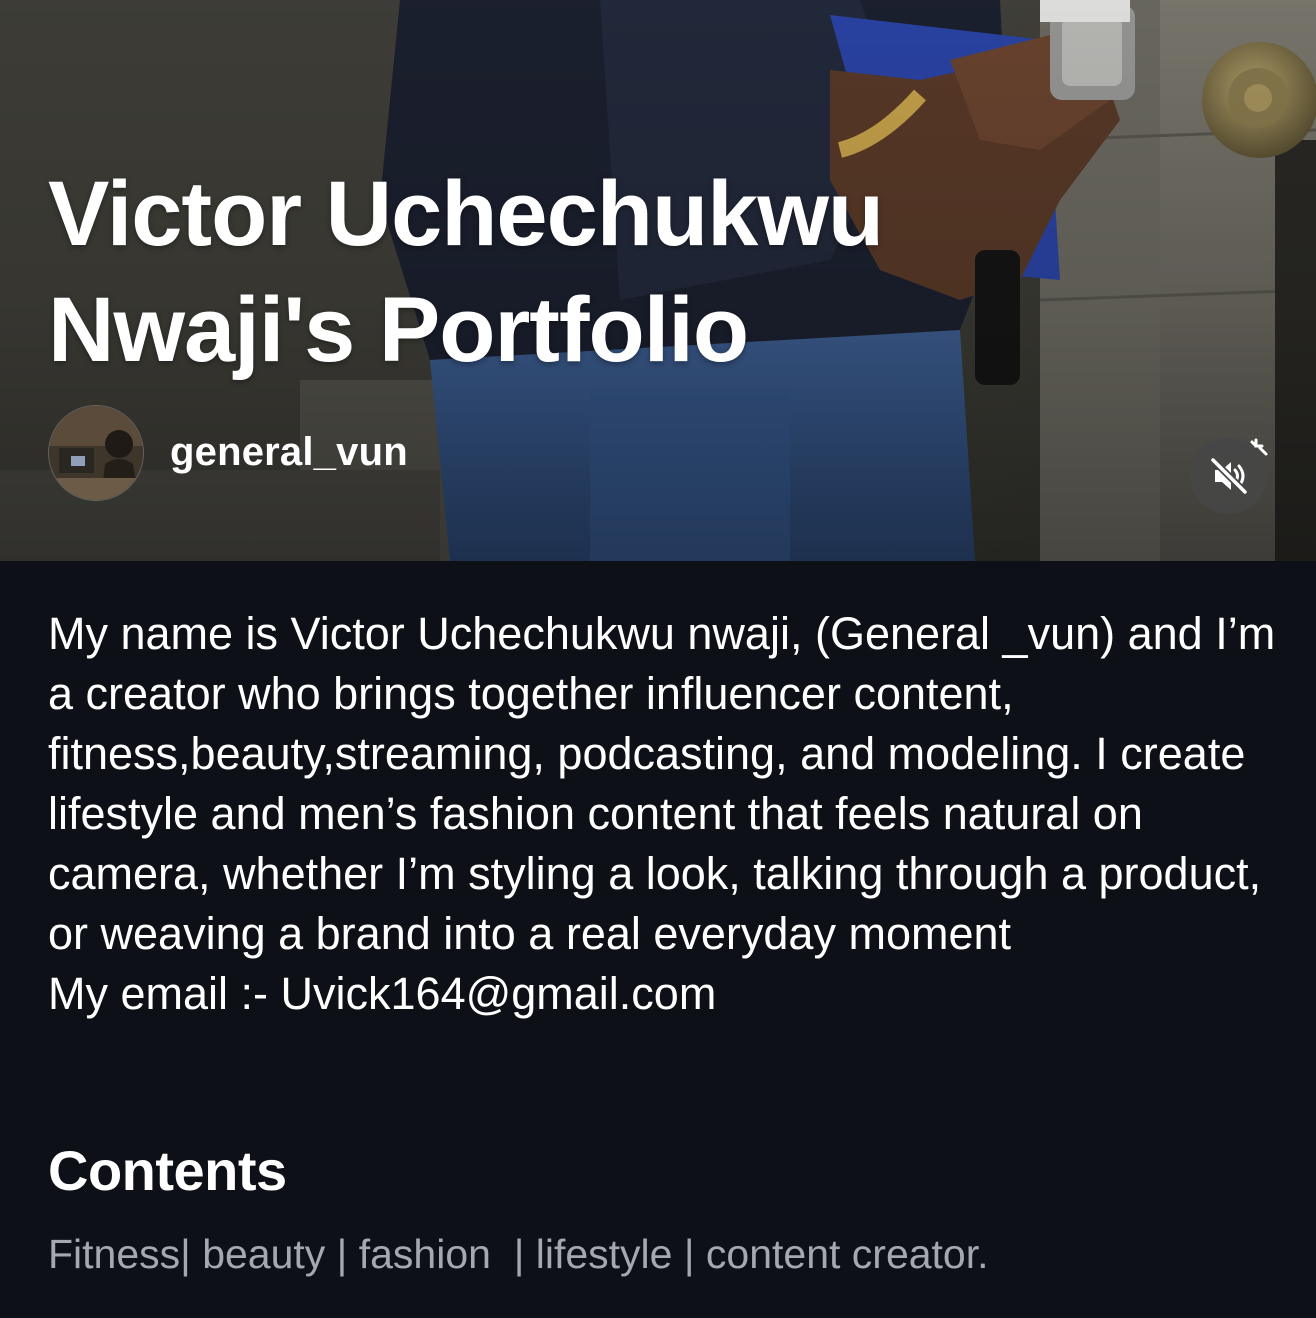 This screenshot has height=1318, width=1316. I want to click on portfolio-title: Victor Uchechukwu Nwaji's Portfolio, so click(466, 272).